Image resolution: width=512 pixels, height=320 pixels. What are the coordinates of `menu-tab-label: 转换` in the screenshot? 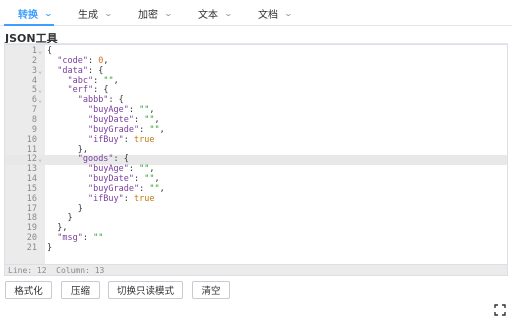 It's located at (28, 15).